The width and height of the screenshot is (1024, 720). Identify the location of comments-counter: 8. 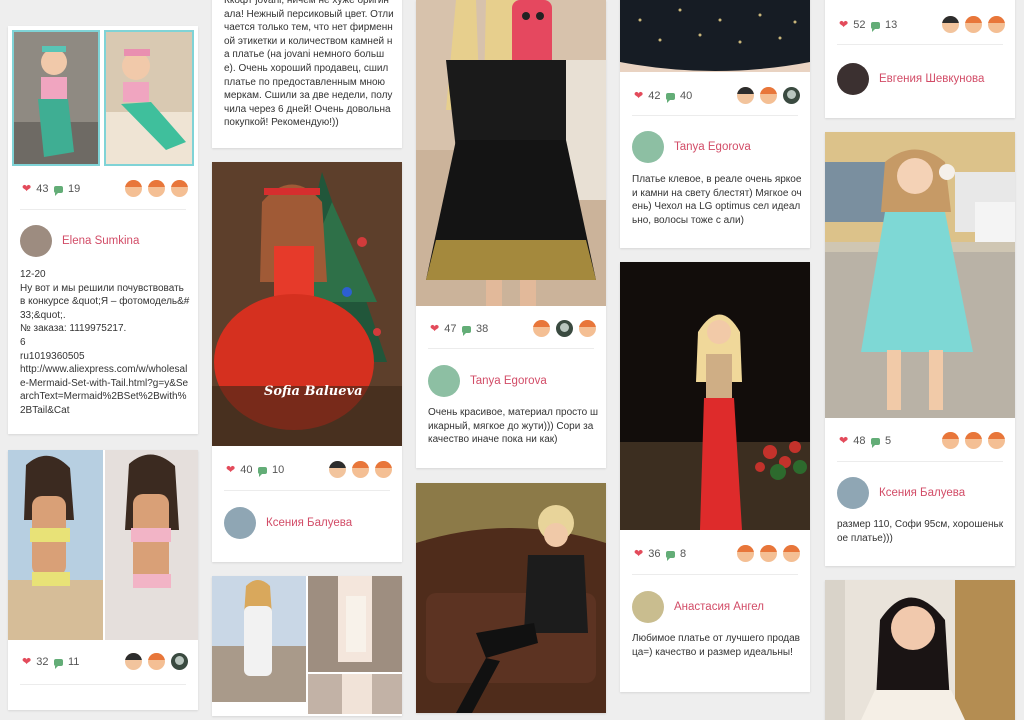
(676, 554).